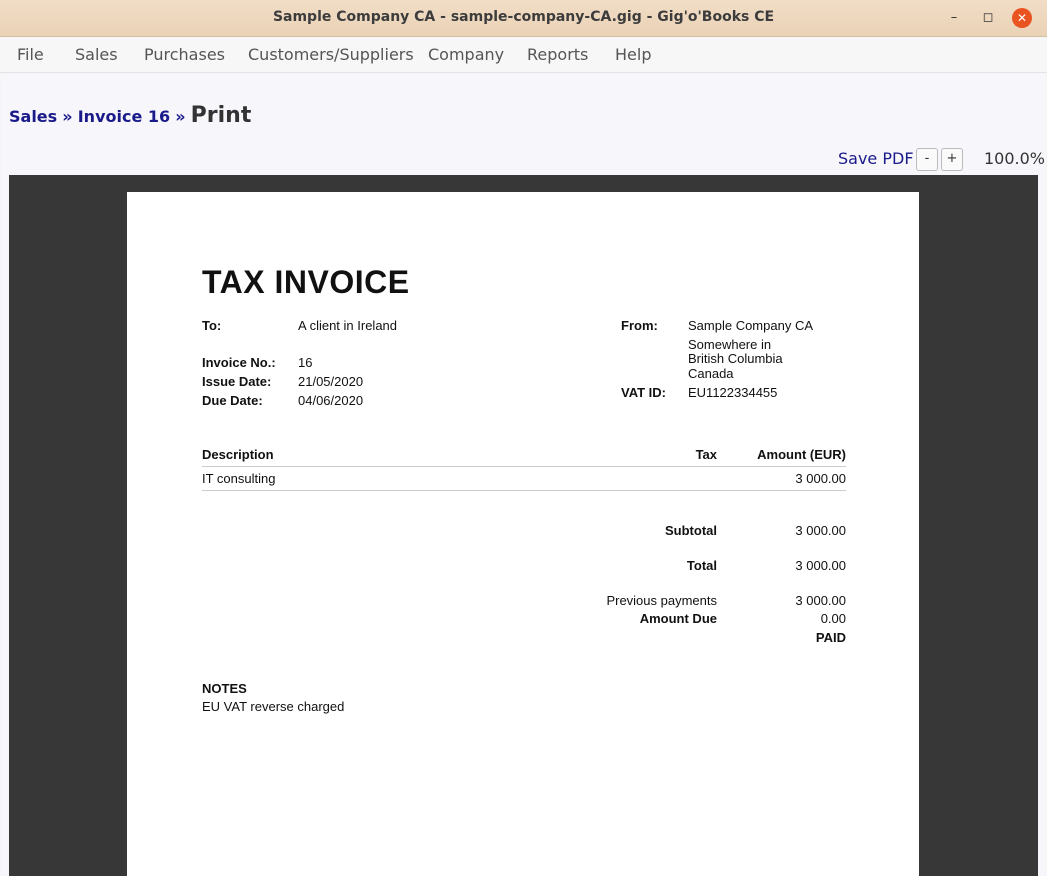 This screenshot has height=876, width=1047. Describe the element at coordinates (232, 400) in the screenshot. I see `due-date-label: Due Date:` at that location.